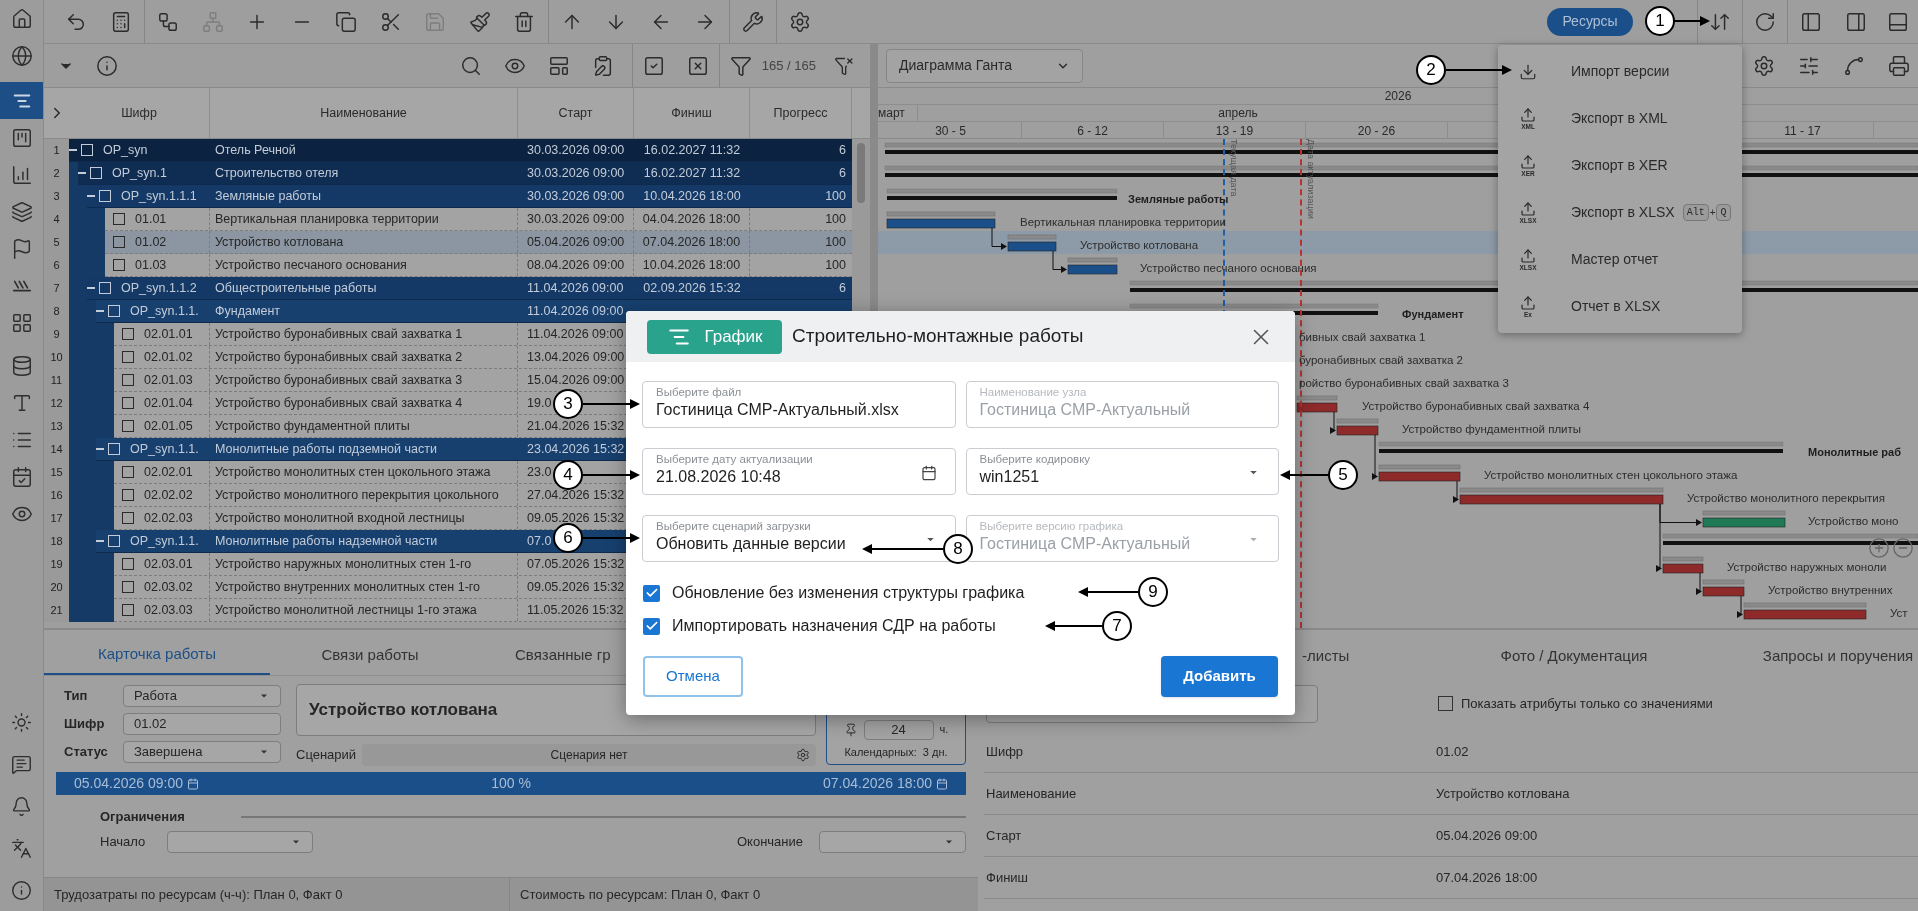 The width and height of the screenshot is (1918, 911). Describe the element at coordinates (691, 113) in the screenshot. I see `column-header: Финиш` at that location.